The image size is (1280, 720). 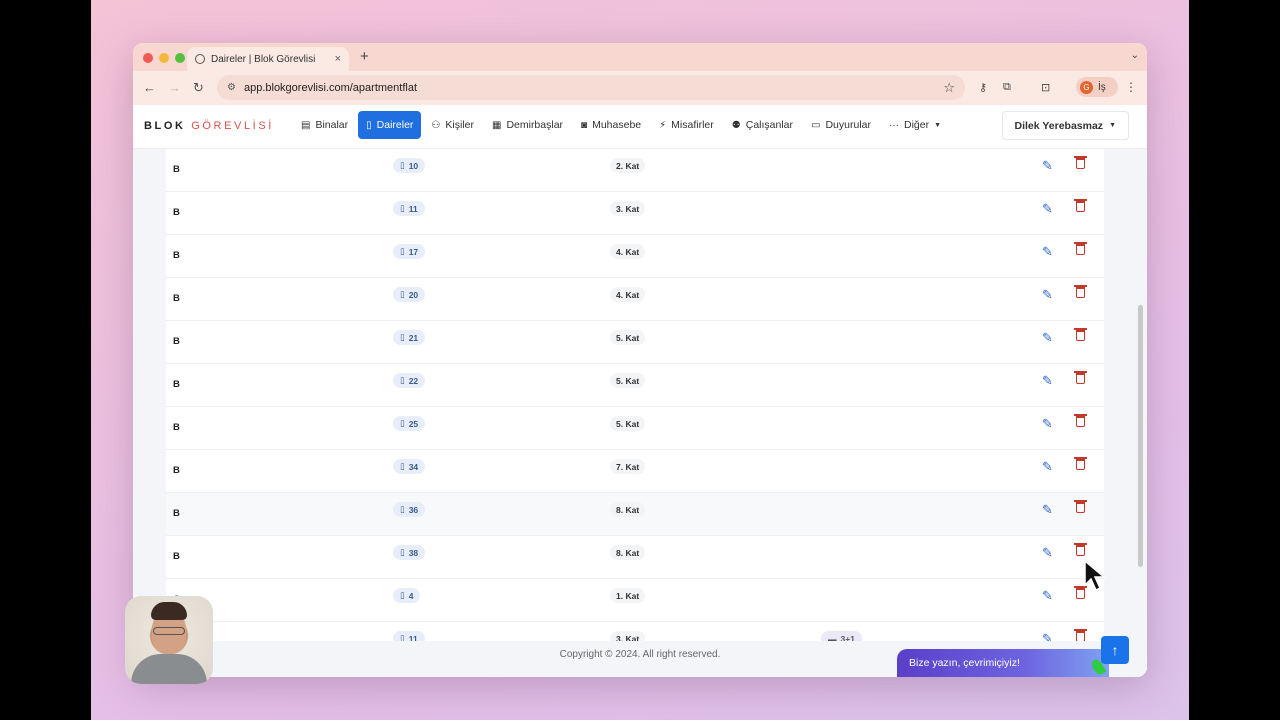 I want to click on flat-number: 11, so click(x=413, y=208).